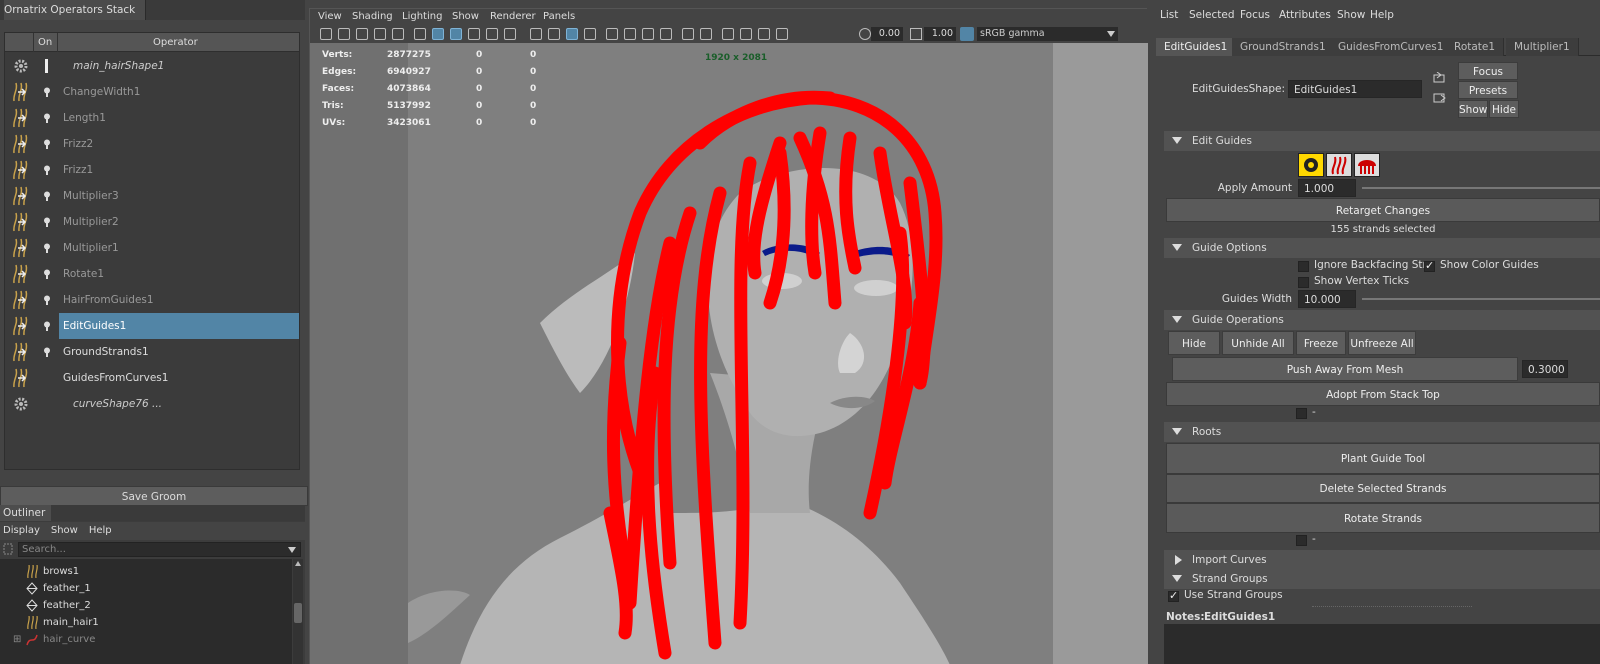 This screenshot has height=664, width=1600. Describe the element at coordinates (688, 34) in the screenshot. I see `depth-of-field-icon` at that location.